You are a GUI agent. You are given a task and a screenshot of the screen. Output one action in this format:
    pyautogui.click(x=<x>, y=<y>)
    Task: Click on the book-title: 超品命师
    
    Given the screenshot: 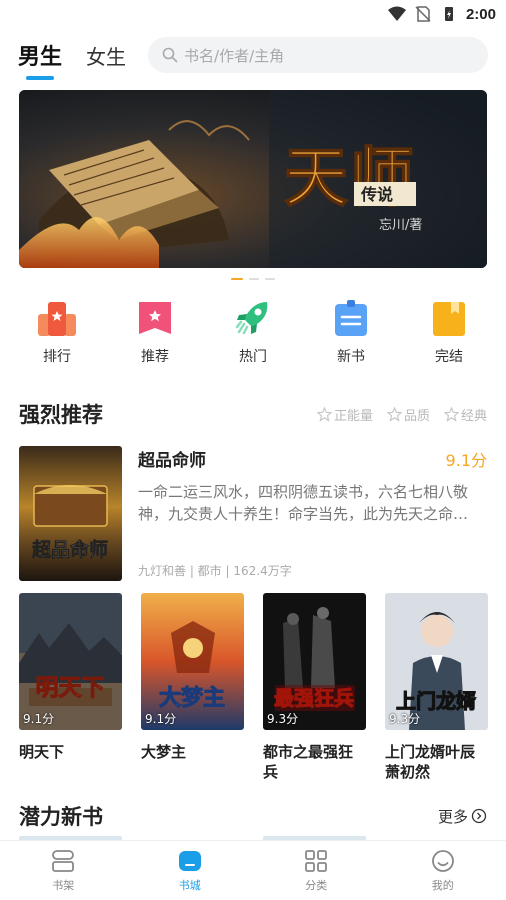 What is the action you would take?
    pyautogui.click(x=172, y=458)
    